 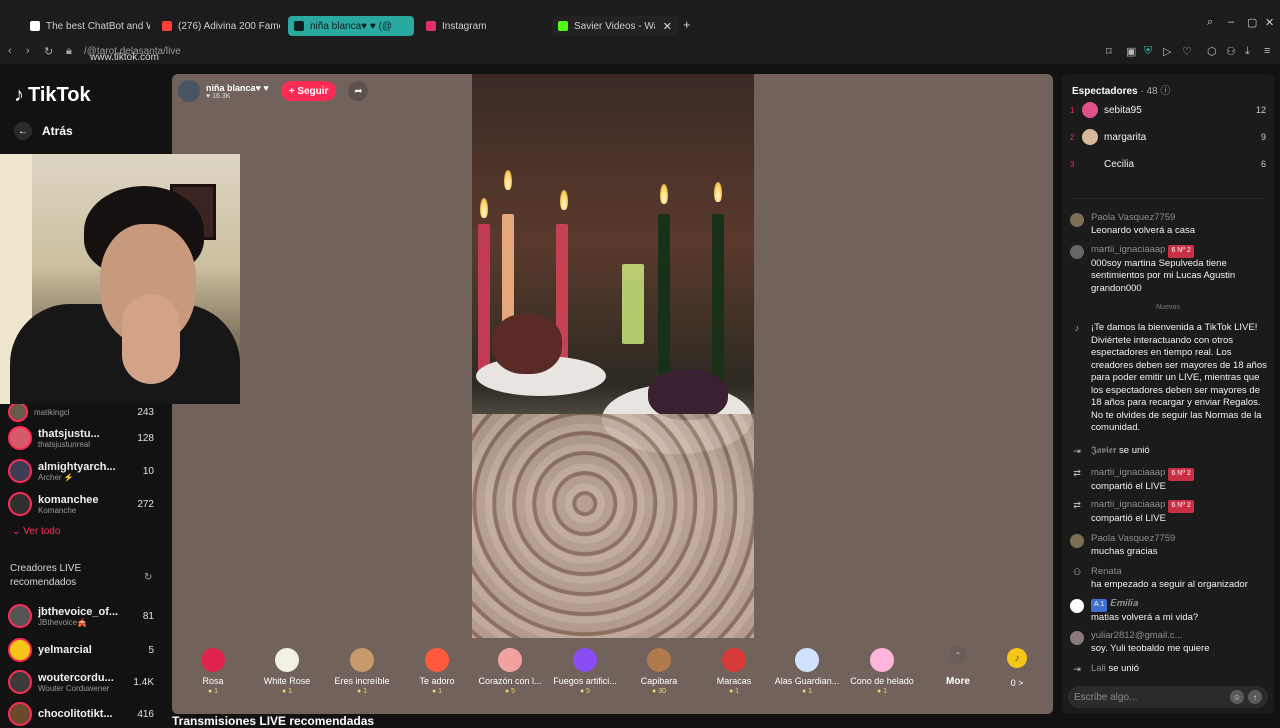 What do you see at coordinates (1267, 51) in the screenshot?
I see `menu-icon: ≡` at bounding box center [1267, 51].